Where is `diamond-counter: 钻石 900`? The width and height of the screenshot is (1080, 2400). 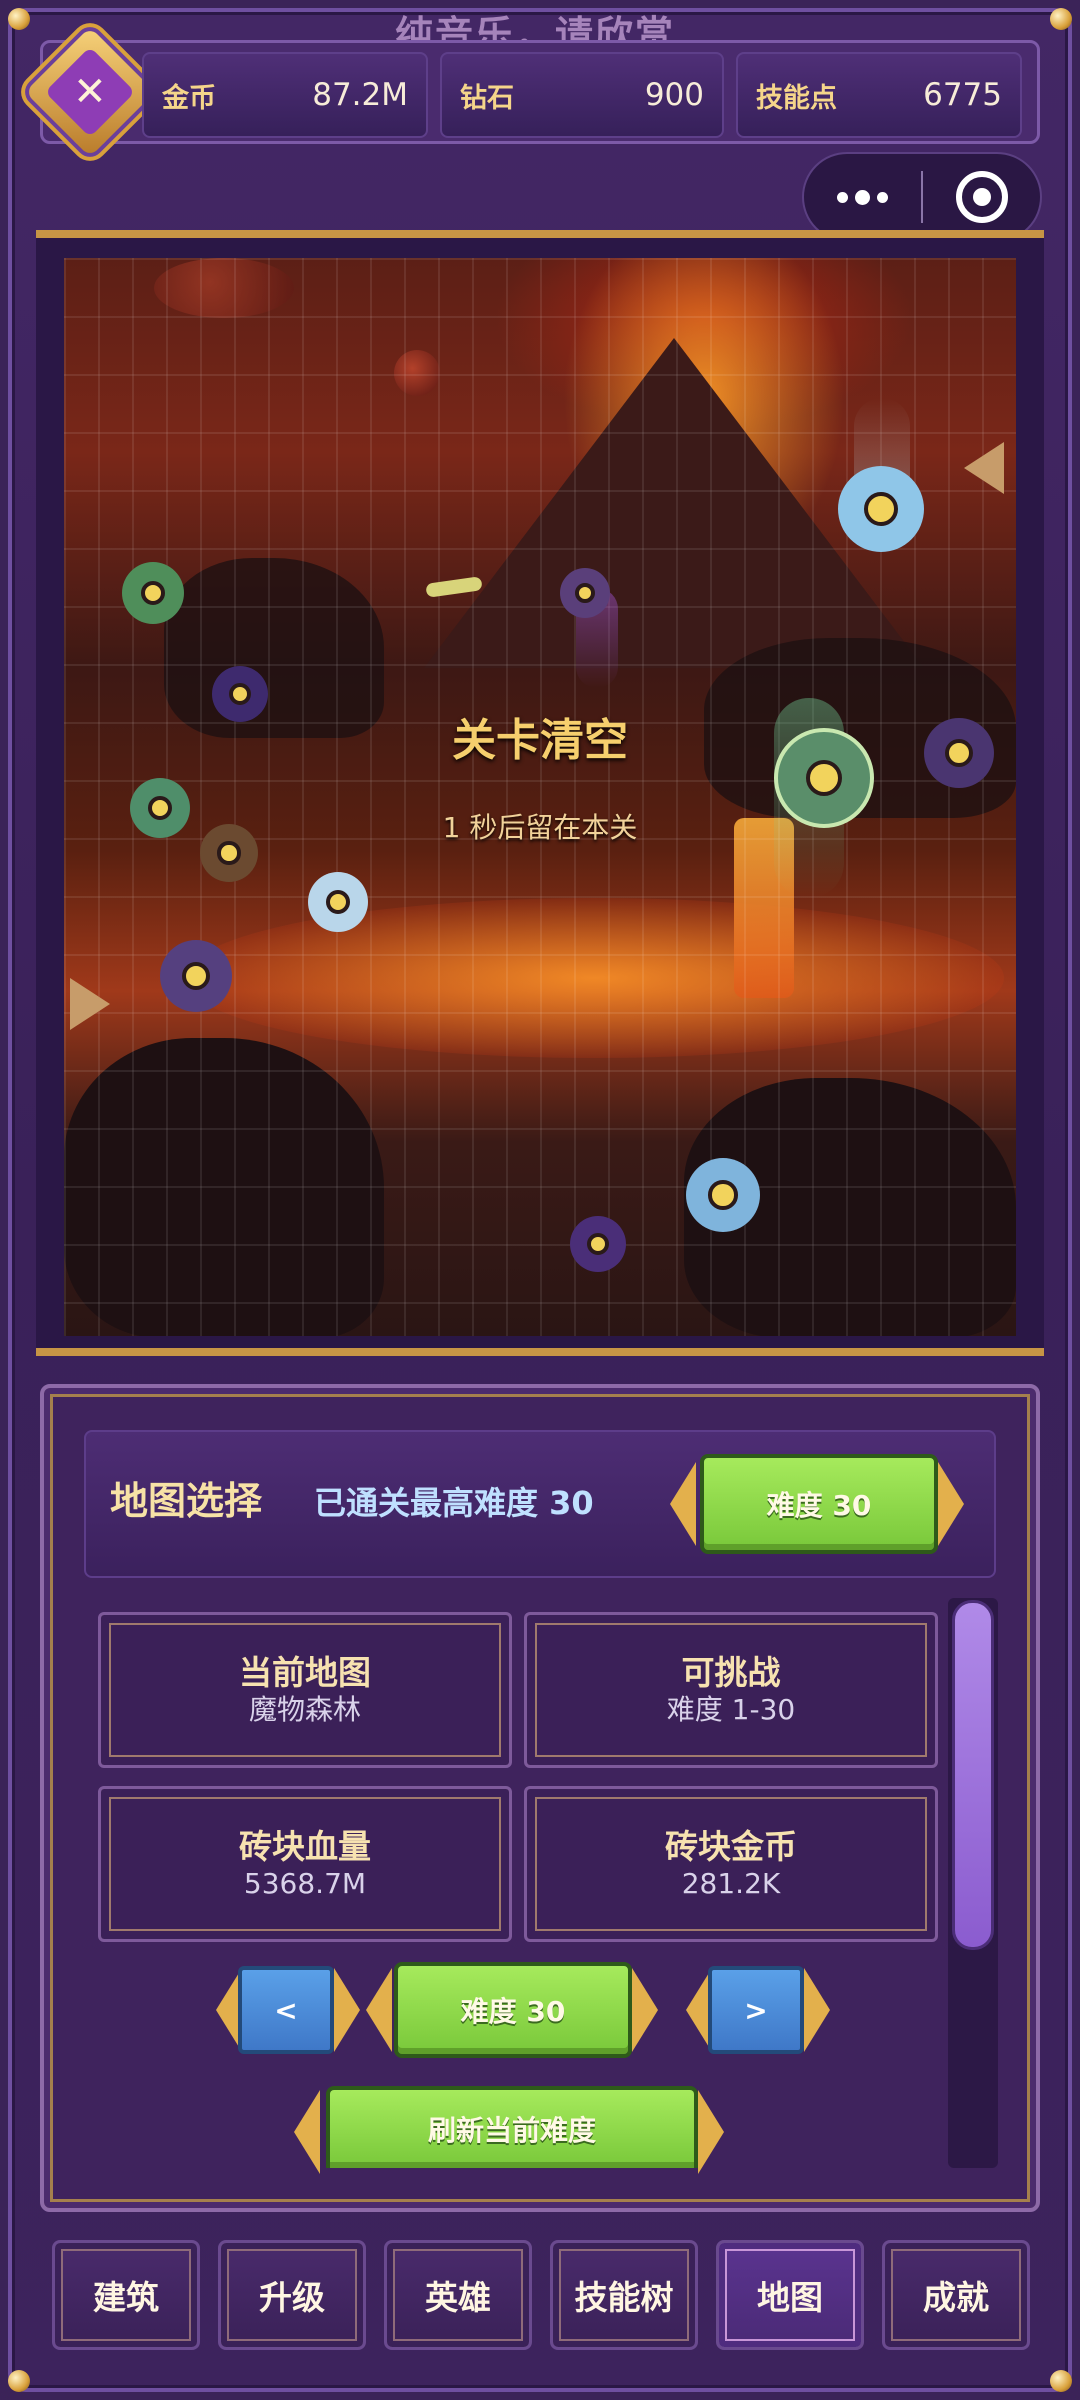
diamond-counter: 钻石 900 is located at coordinates (582, 95).